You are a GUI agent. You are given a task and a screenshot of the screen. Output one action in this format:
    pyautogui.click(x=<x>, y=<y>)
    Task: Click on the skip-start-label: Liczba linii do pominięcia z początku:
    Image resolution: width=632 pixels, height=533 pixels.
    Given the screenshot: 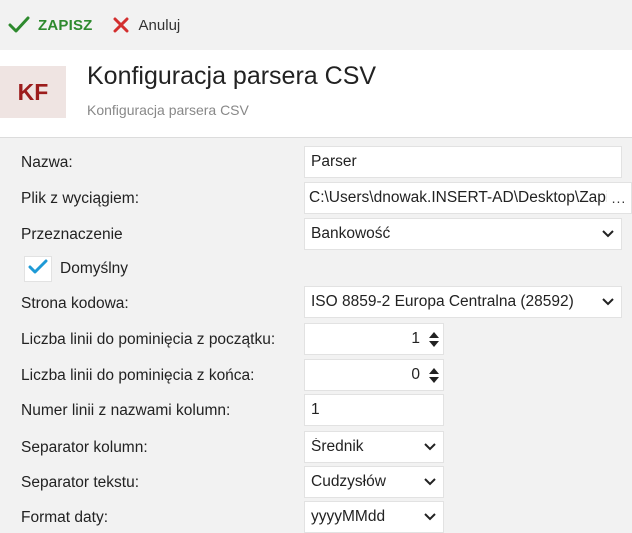 What is the action you would take?
    pyautogui.click(x=148, y=339)
    